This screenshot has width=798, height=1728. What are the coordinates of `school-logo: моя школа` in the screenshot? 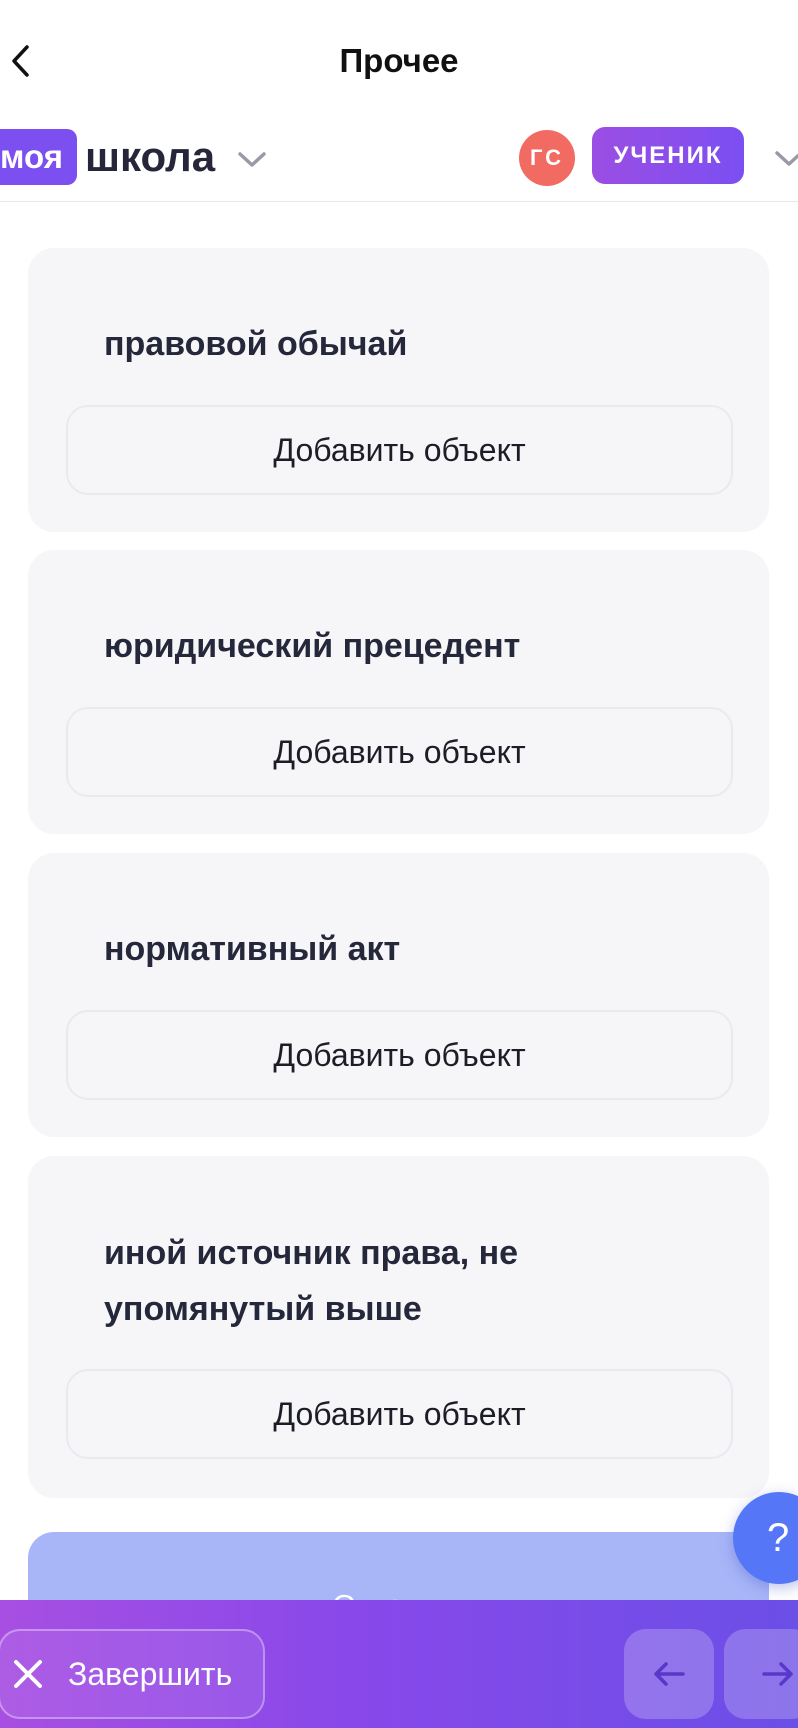 It's located at (133, 157).